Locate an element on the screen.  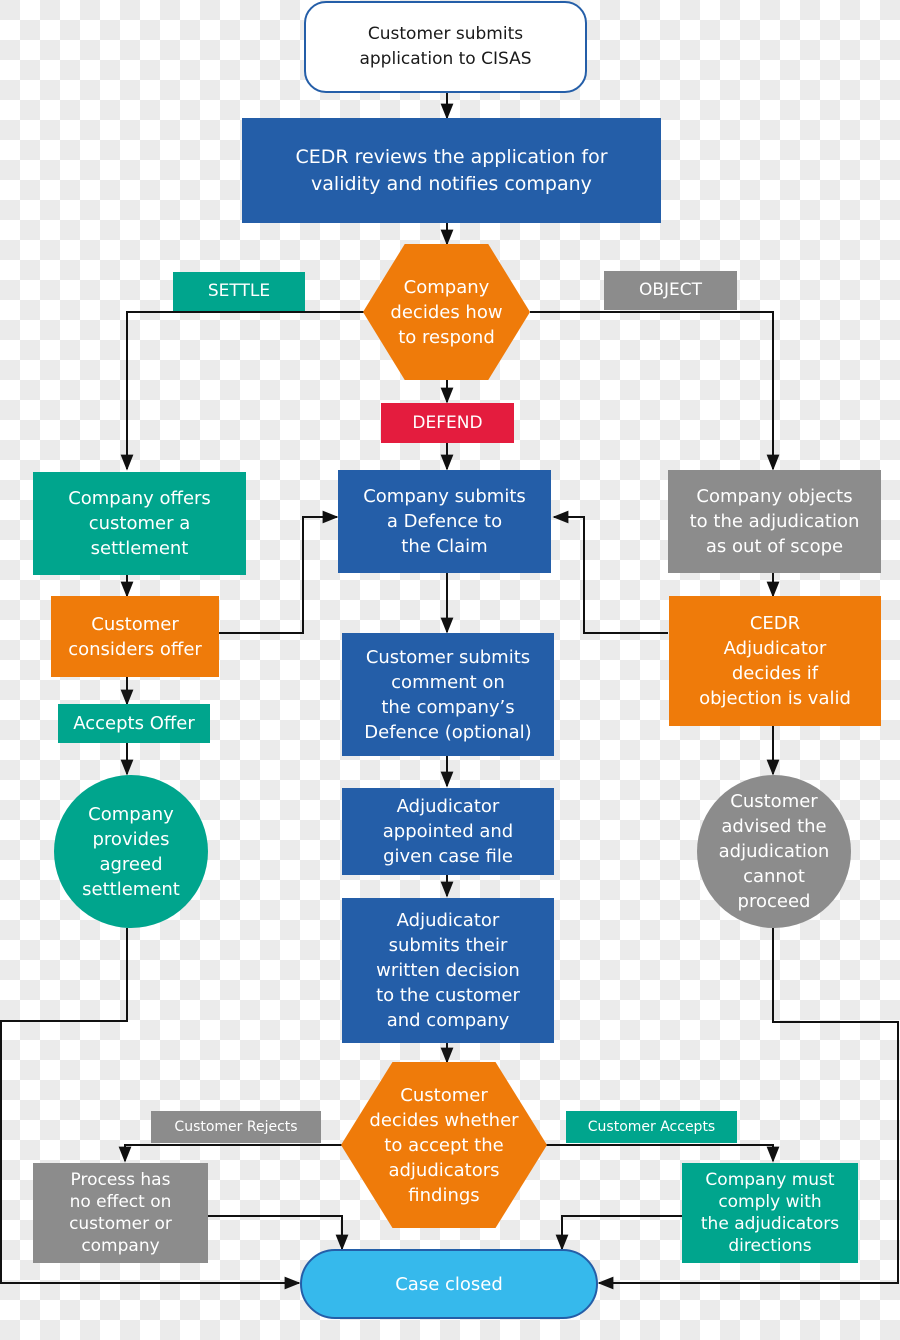
defend-label: DEFEND is located at coordinates (447, 423).